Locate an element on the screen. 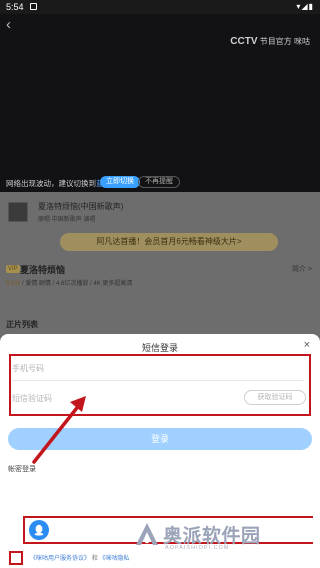 The height and width of the screenshot is (568, 320). show-meta-text: / 爱情 剧情 / 4.6亿次播放 / 4K 更多超高清 is located at coordinates (76, 284).